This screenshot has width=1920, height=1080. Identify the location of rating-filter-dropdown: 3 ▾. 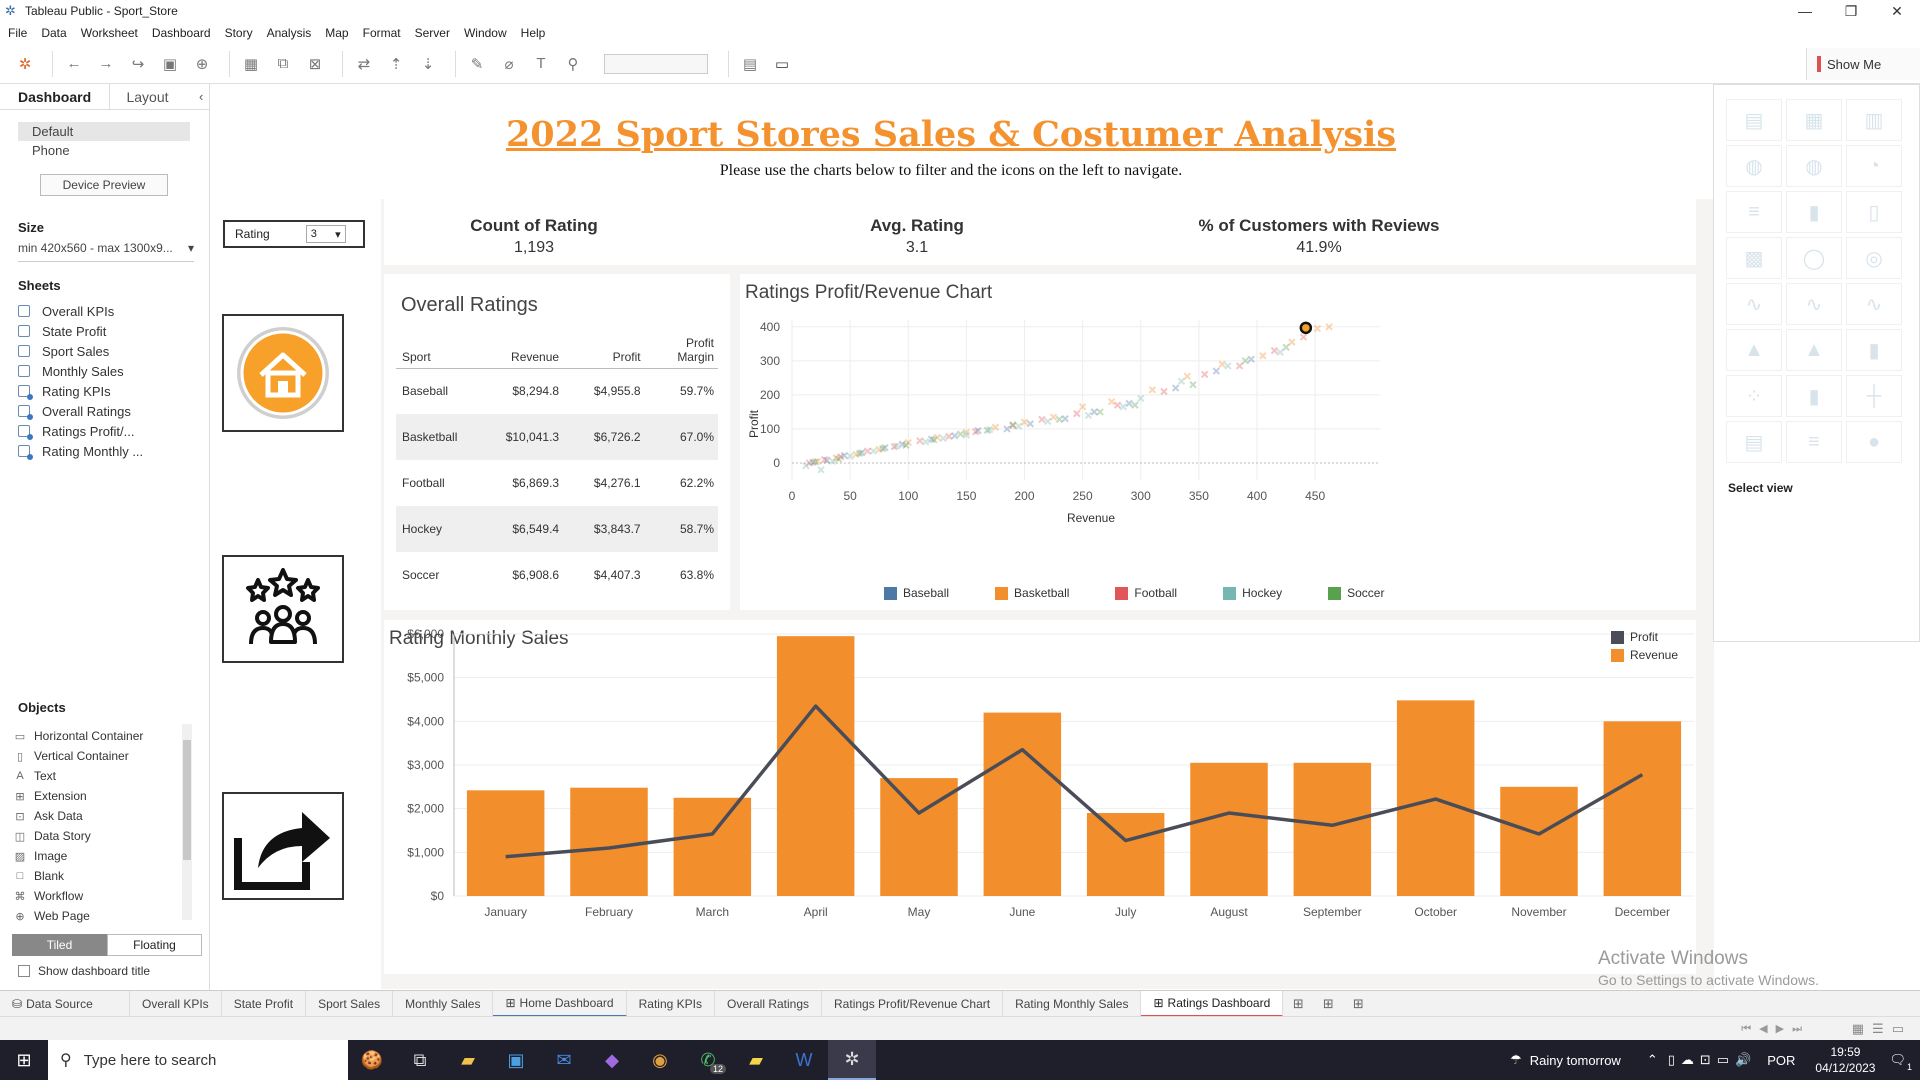
(325, 234).